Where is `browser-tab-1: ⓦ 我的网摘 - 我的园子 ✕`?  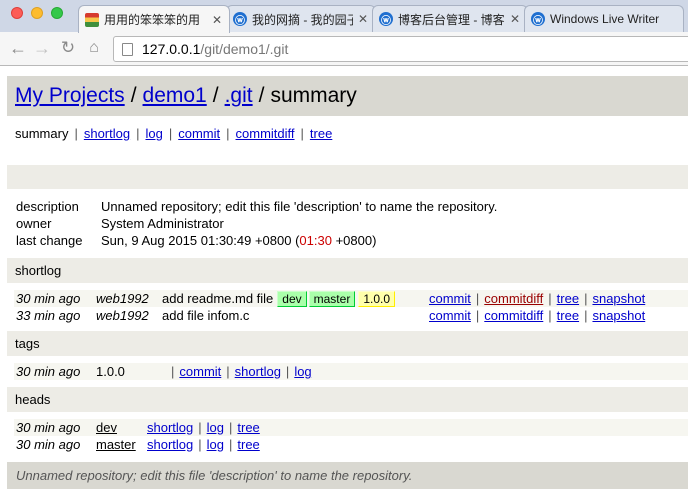 browser-tab-1: ⓦ 我的网摘 - 我的园子 ✕ is located at coordinates (301, 18).